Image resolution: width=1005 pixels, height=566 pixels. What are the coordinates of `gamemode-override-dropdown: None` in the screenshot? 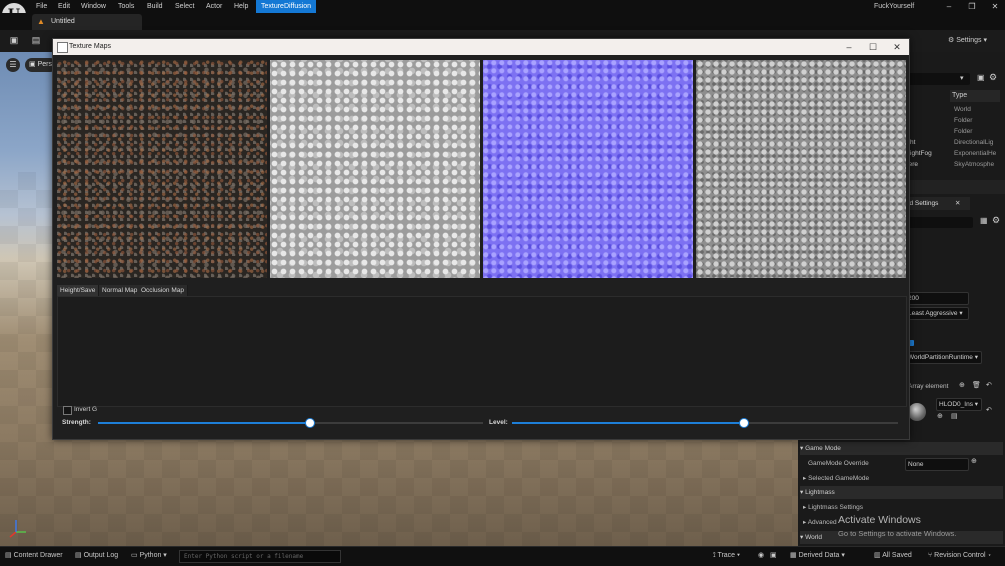 It's located at (937, 464).